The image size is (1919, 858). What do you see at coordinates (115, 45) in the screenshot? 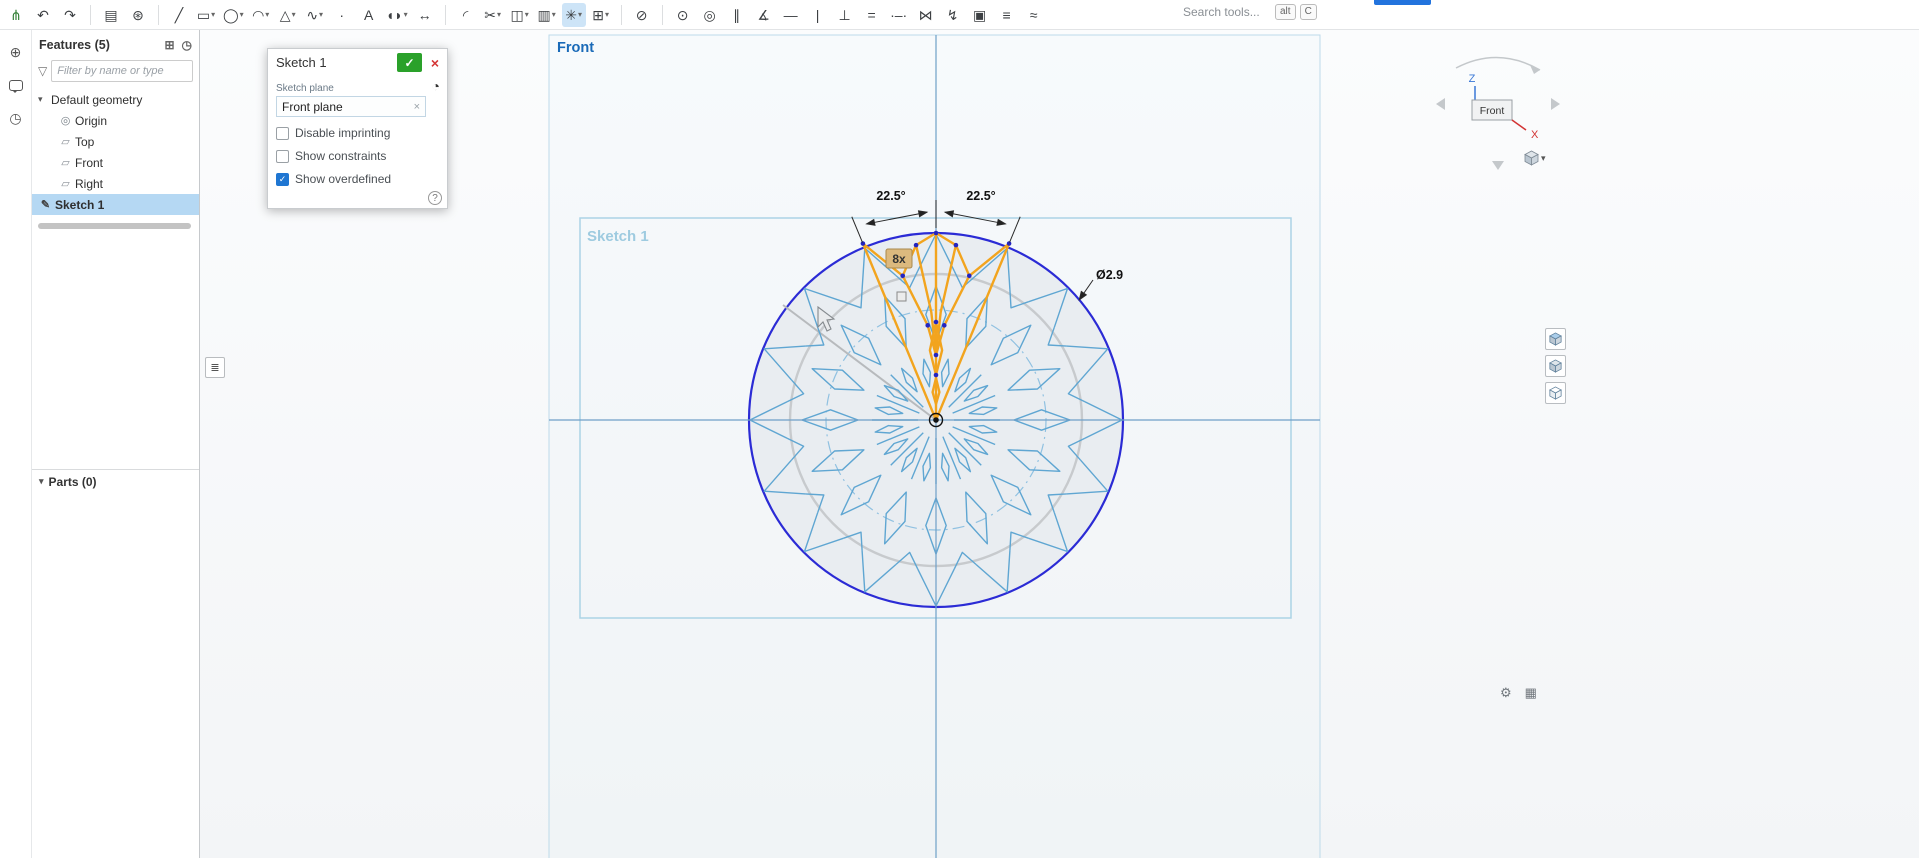
I see `features-panel-header: Features (5) ⊞ ◷` at bounding box center [115, 45].